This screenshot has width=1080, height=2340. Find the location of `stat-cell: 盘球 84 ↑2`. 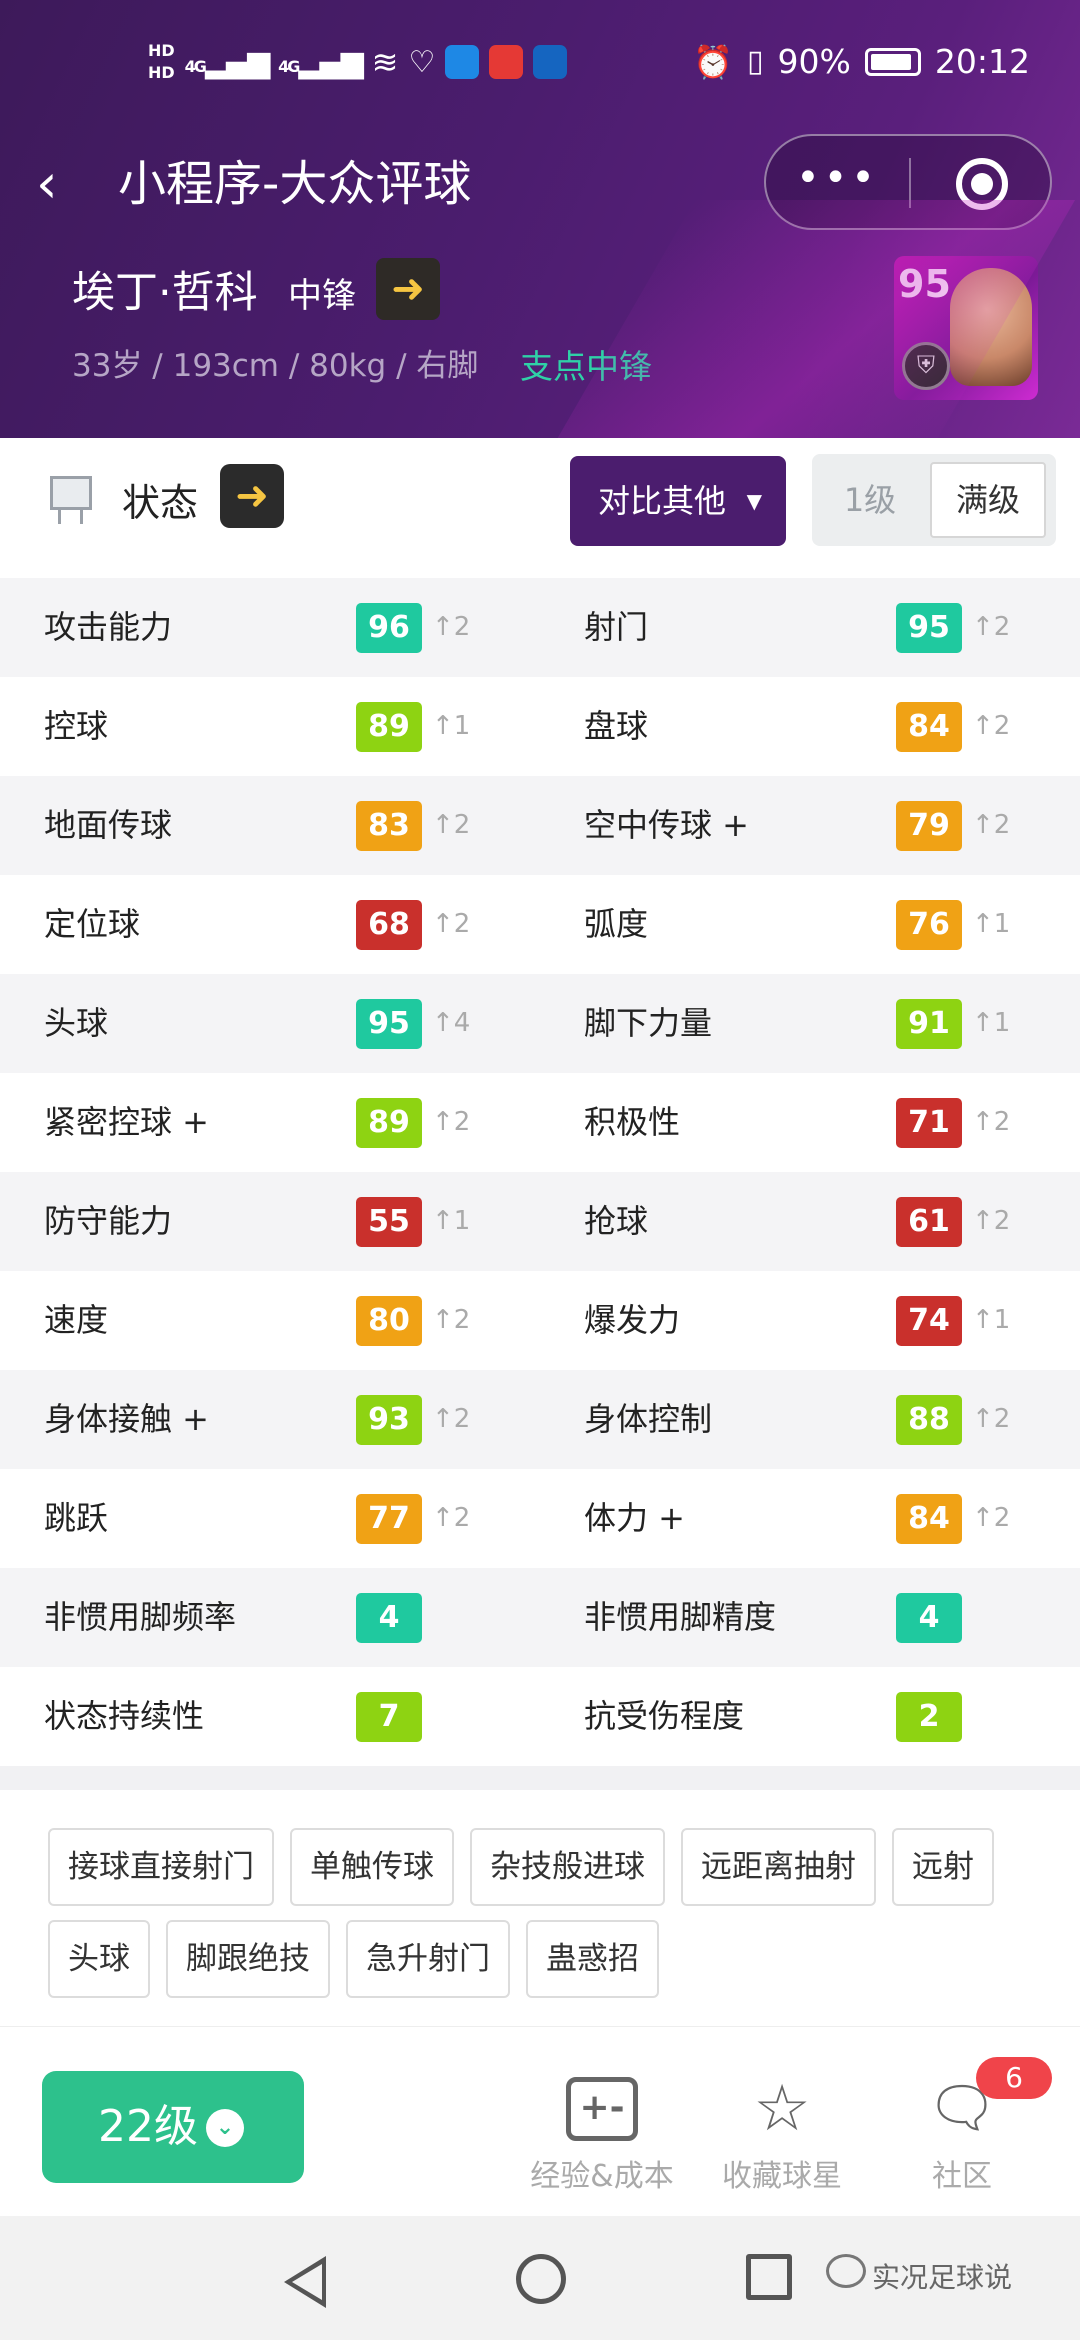

stat-cell: 盘球 84 ↑2 is located at coordinates (810, 726).